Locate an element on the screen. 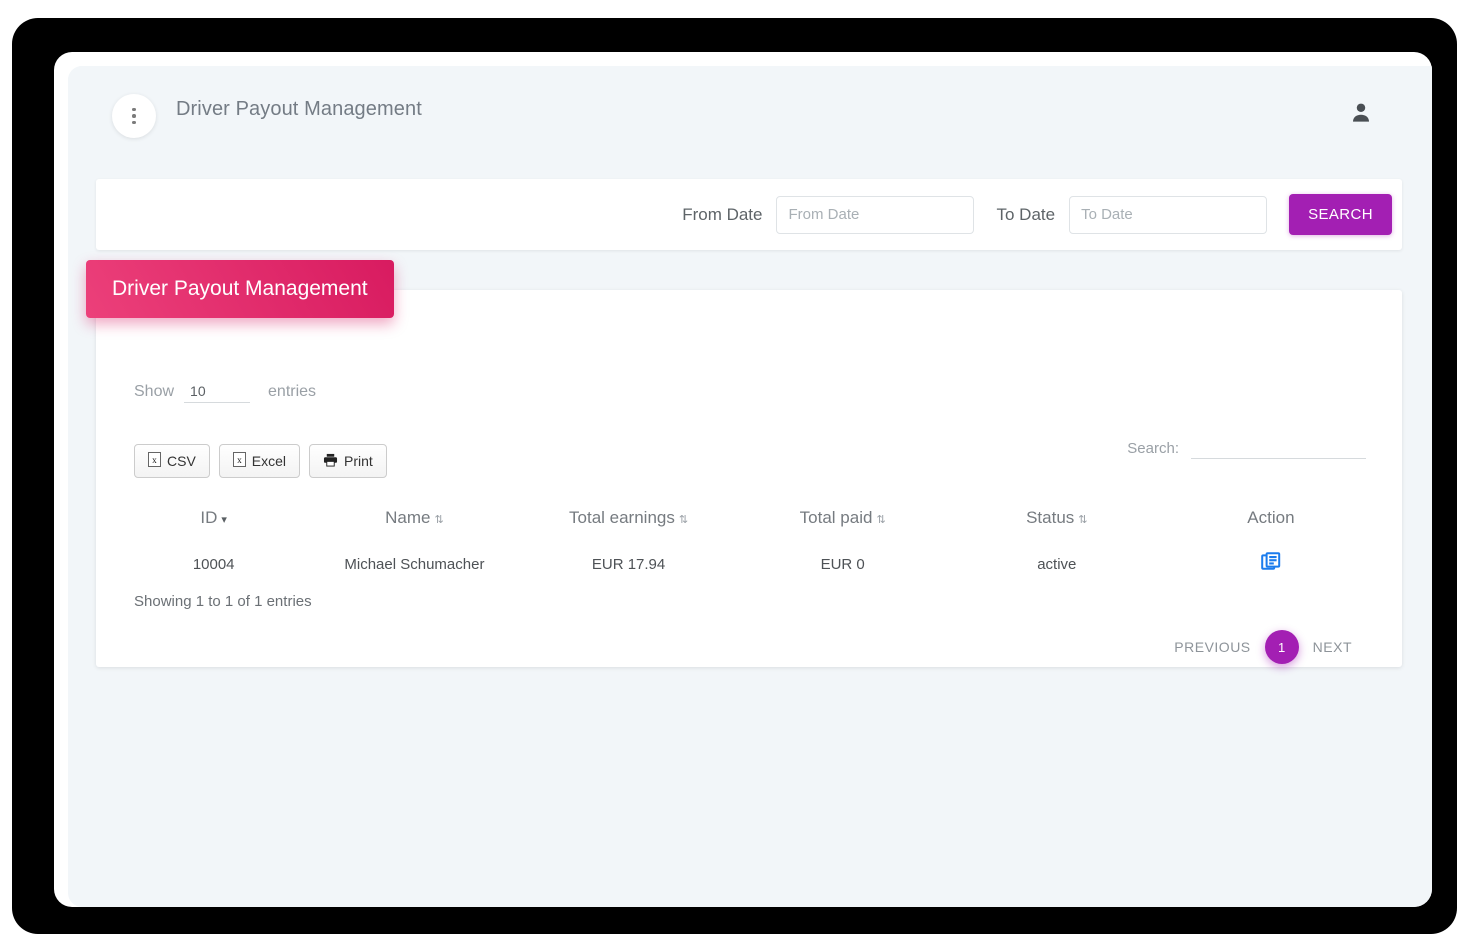 The height and width of the screenshot is (950, 1481). entries-per-page-select: 10 25 50 100 is located at coordinates (217, 393).